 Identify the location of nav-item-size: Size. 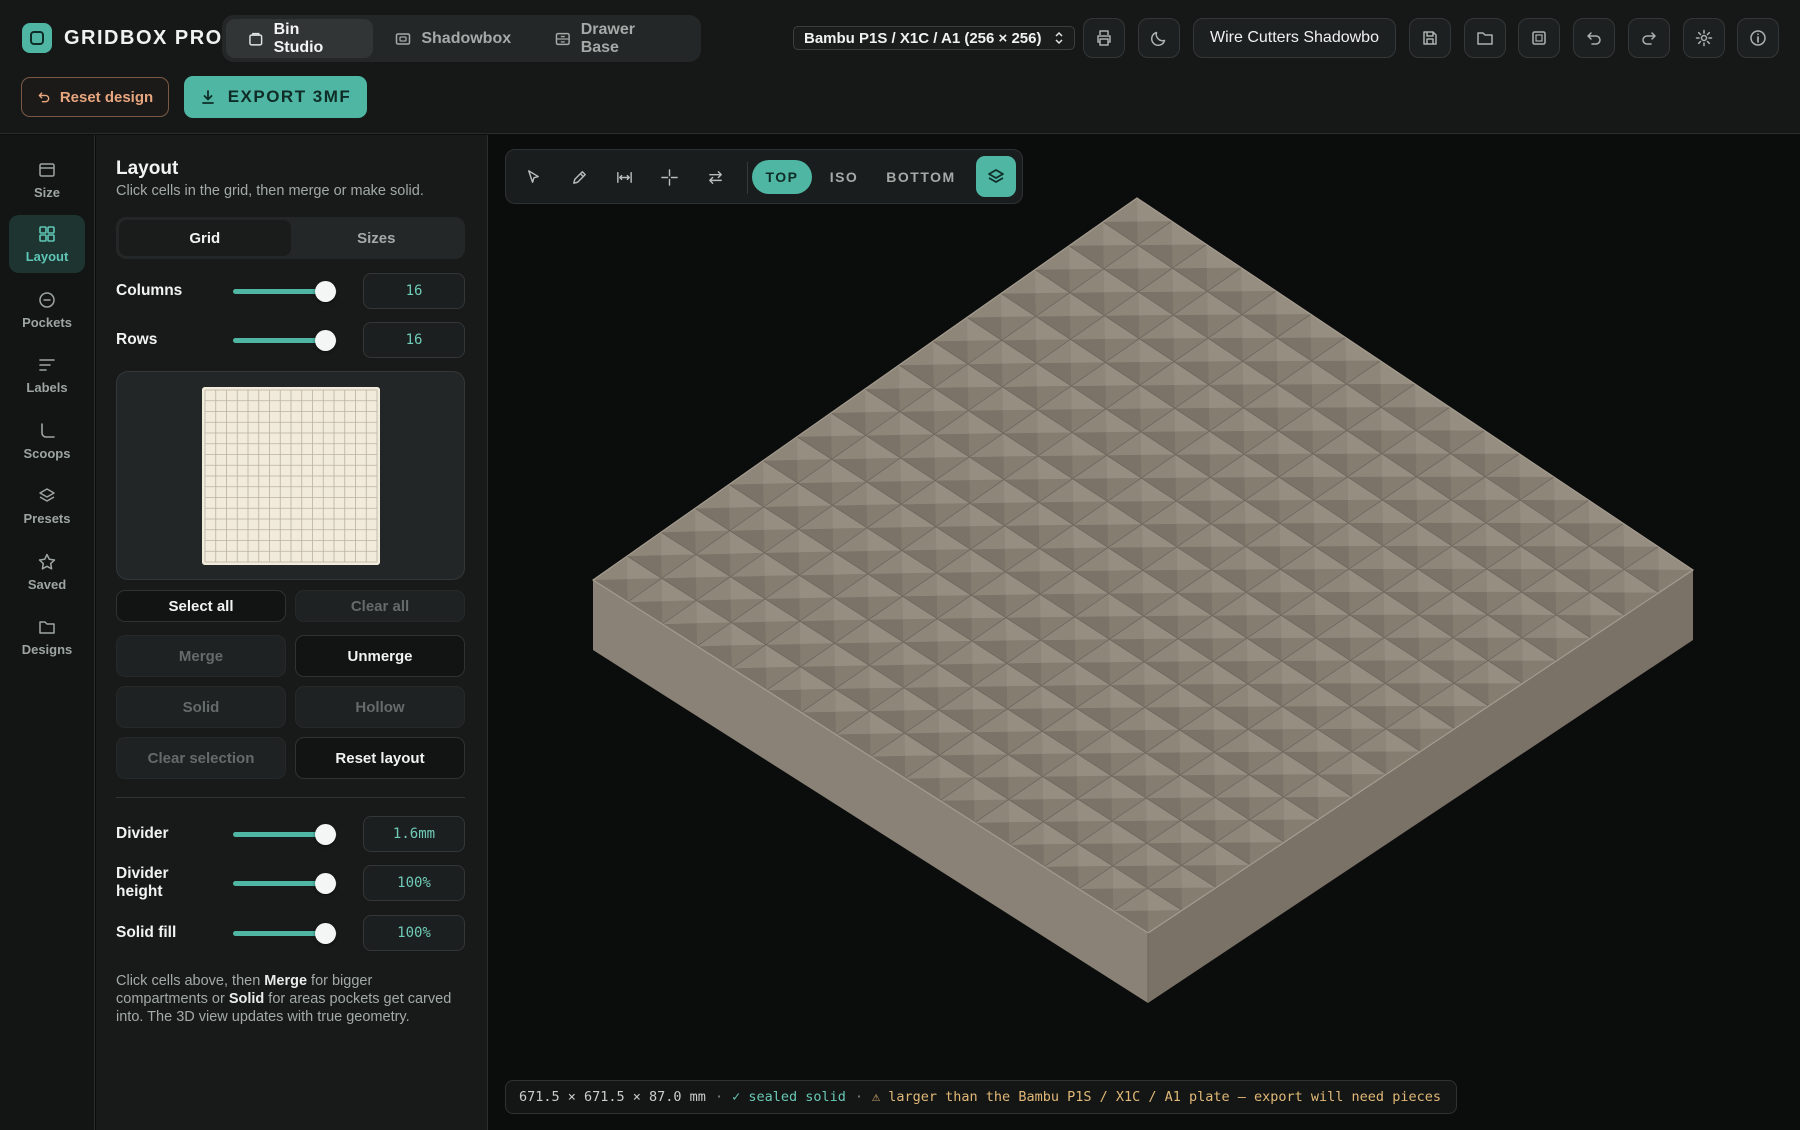
(47, 180).